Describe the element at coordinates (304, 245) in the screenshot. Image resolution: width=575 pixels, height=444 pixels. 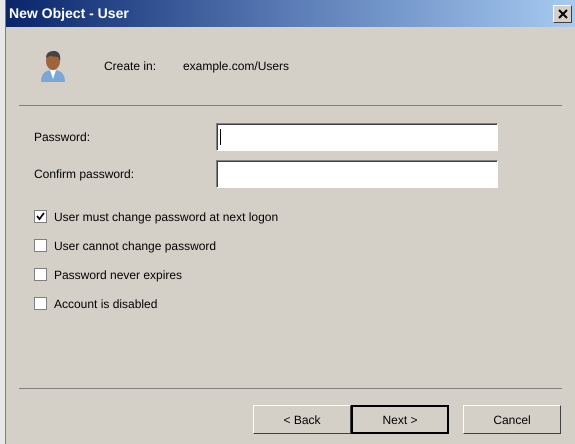
I see `checkbox-option: User cannot change password` at that location.